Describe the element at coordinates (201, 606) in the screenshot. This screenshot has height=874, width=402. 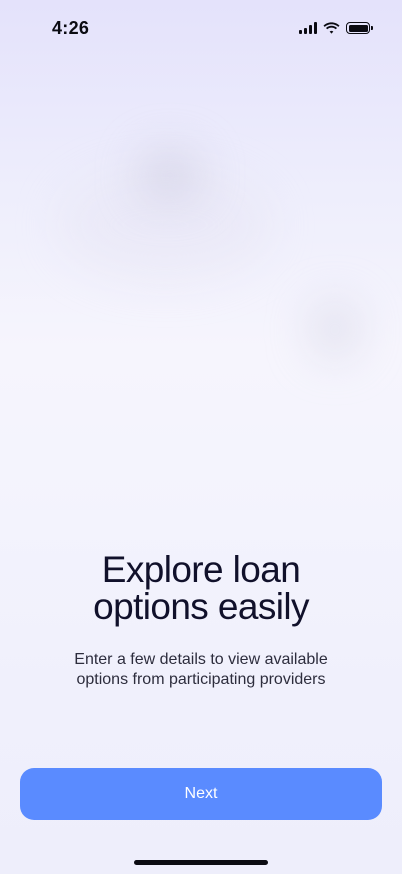
I see `page-title-line: options easily` at that location.